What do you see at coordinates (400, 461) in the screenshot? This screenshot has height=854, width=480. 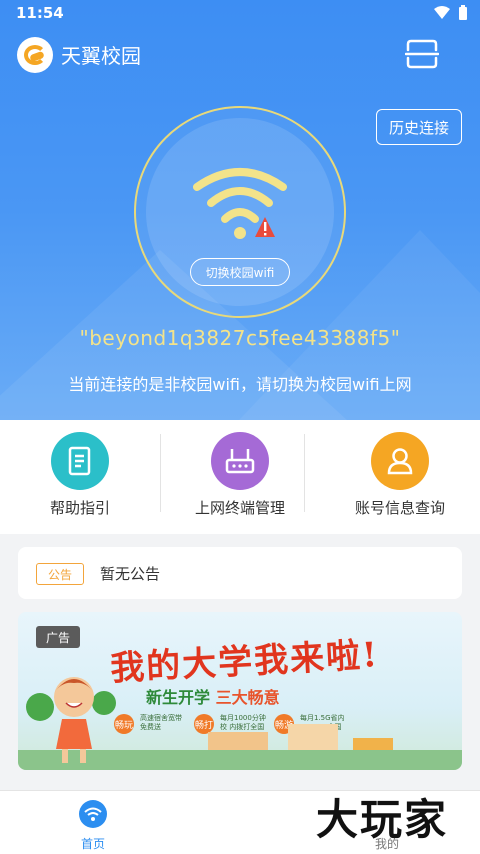 I see `user-icon` at bounding box center [400, 461].